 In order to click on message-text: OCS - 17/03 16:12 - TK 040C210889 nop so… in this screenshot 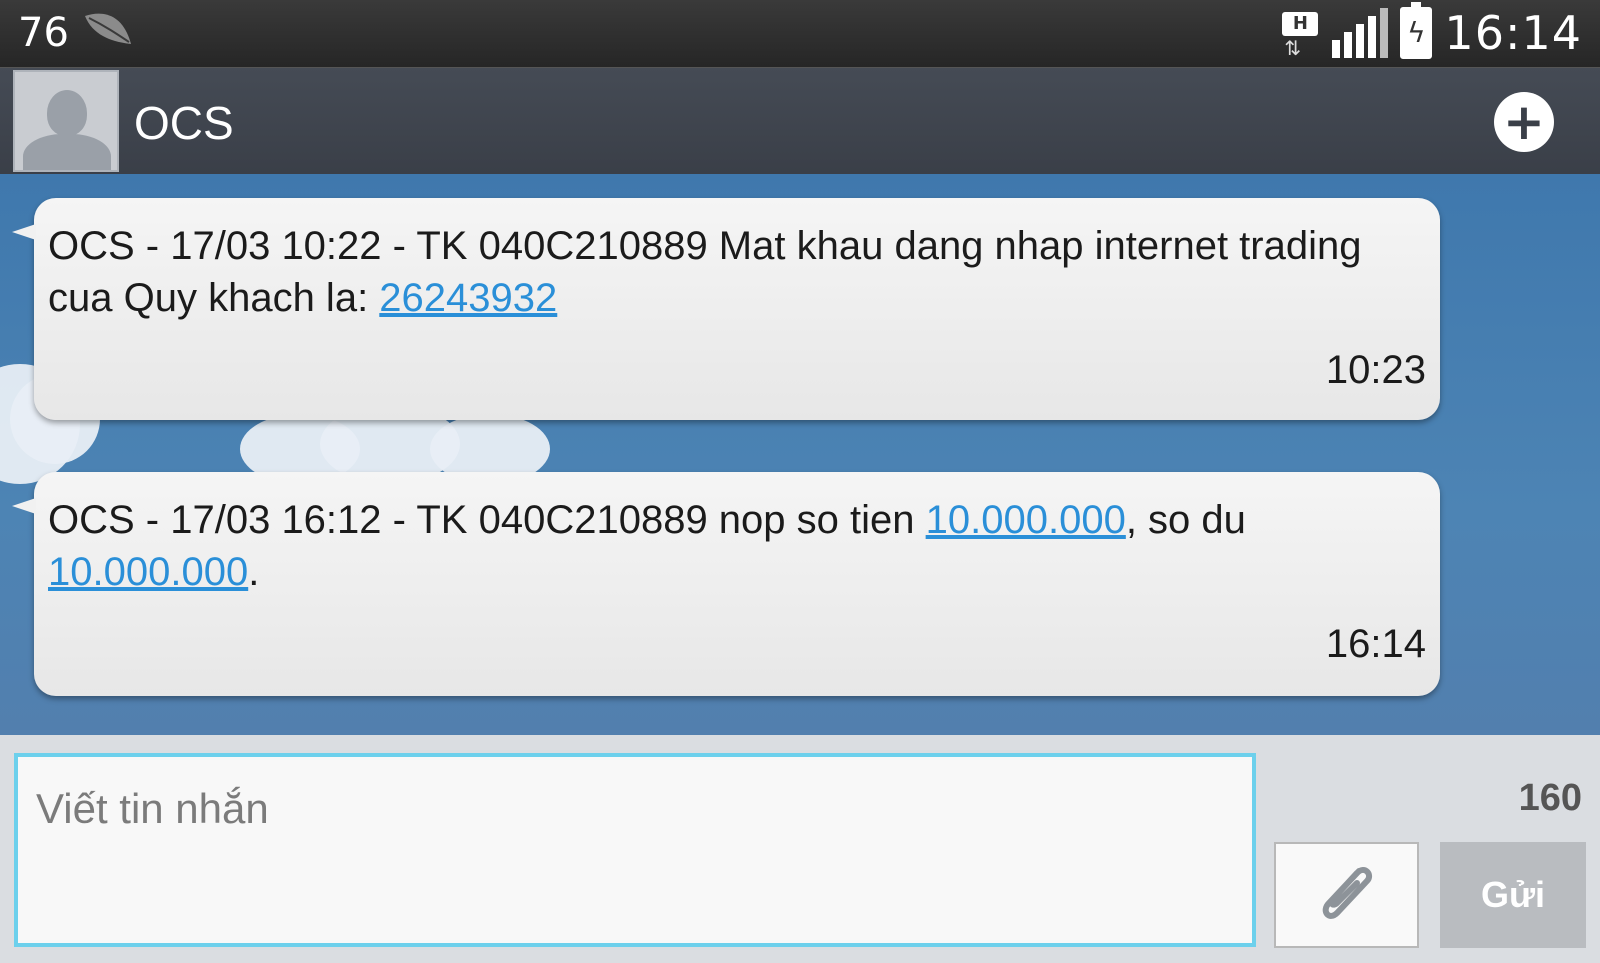, I will do `click(647, 546)`.